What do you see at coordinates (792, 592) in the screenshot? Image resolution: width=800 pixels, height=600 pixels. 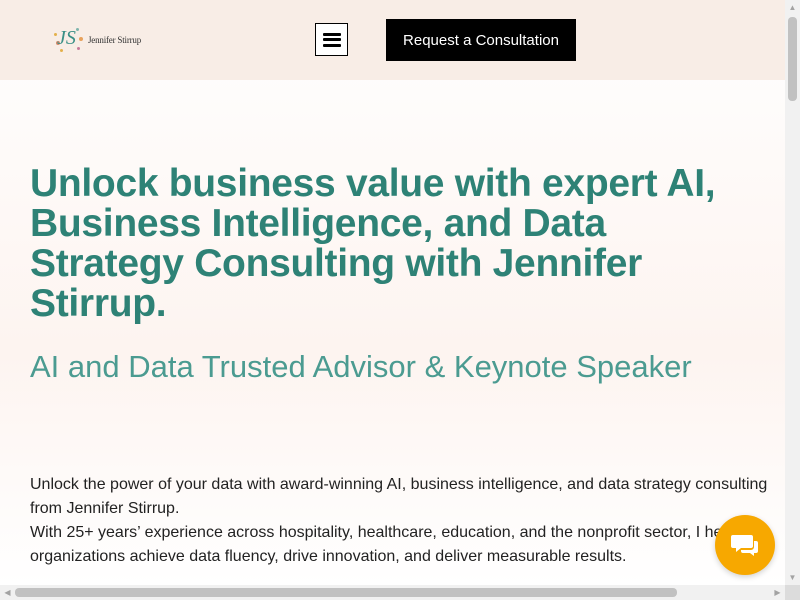 I see `scrollbar-corner` at bounding box center [792, 592].